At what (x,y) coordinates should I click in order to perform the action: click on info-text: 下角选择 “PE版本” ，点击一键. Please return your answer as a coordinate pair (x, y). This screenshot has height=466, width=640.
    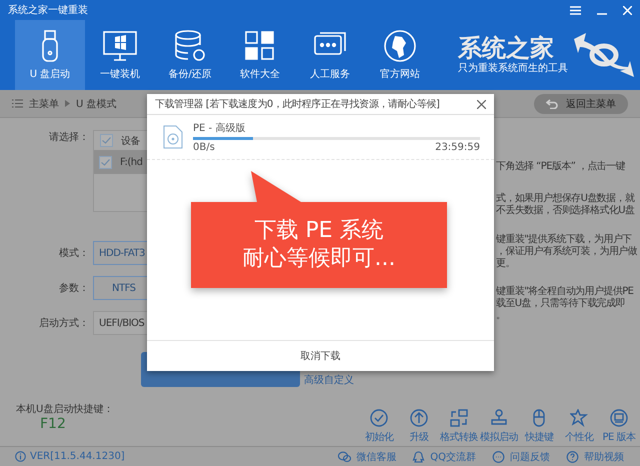
    Looking at the image, I should click on (561, 167).